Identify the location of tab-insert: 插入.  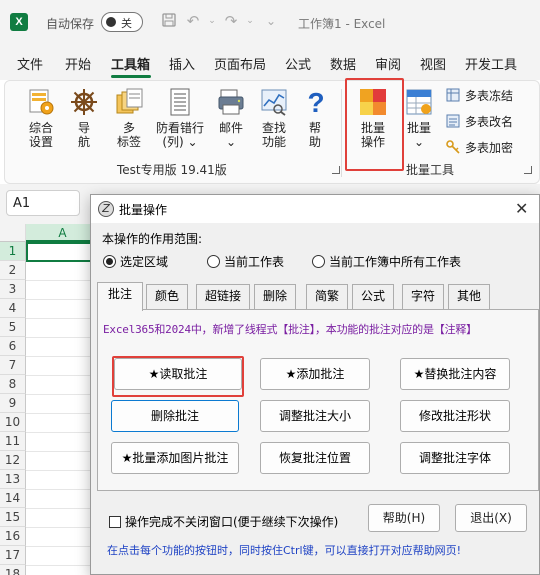
(182, 63).